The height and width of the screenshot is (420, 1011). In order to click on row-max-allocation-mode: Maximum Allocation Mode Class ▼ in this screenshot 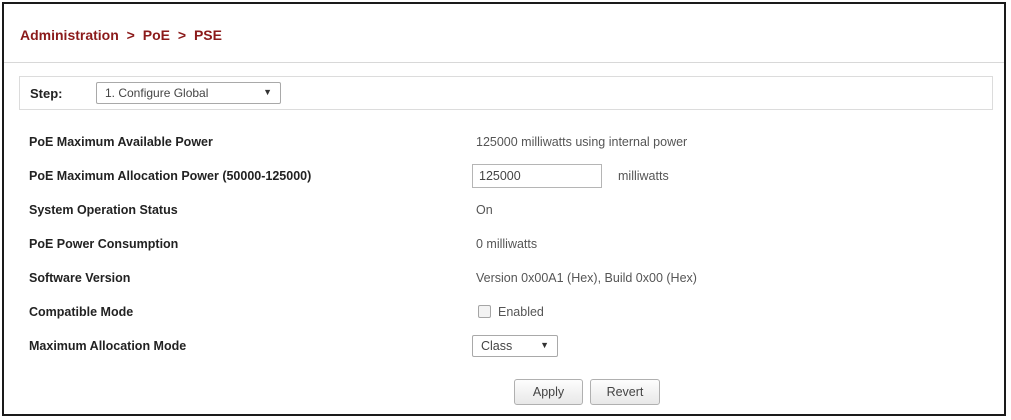, I will do `click(504, 348)`.